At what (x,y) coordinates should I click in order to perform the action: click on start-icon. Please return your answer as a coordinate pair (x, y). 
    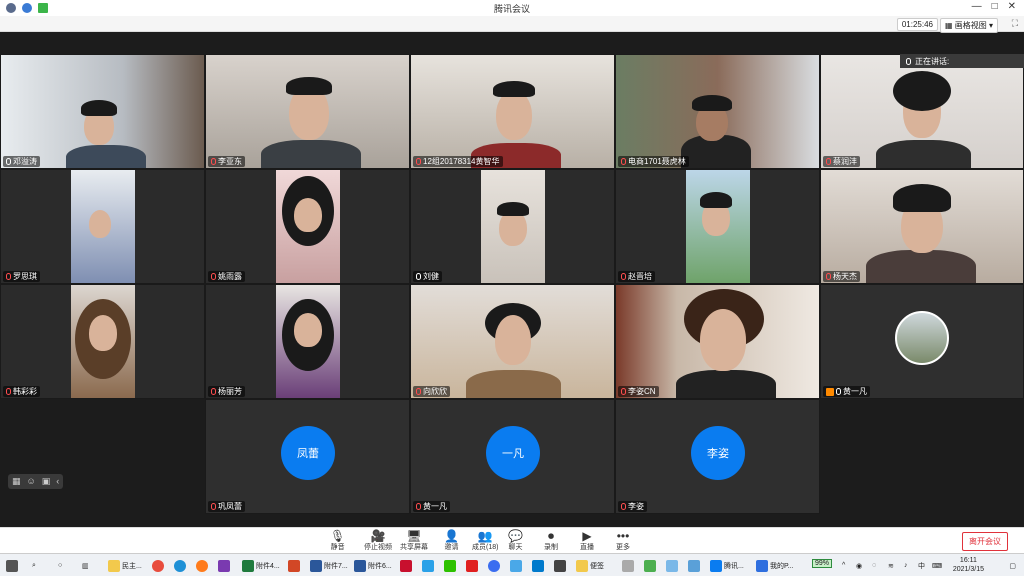
    Looking at the image, I should click on (12, 565).